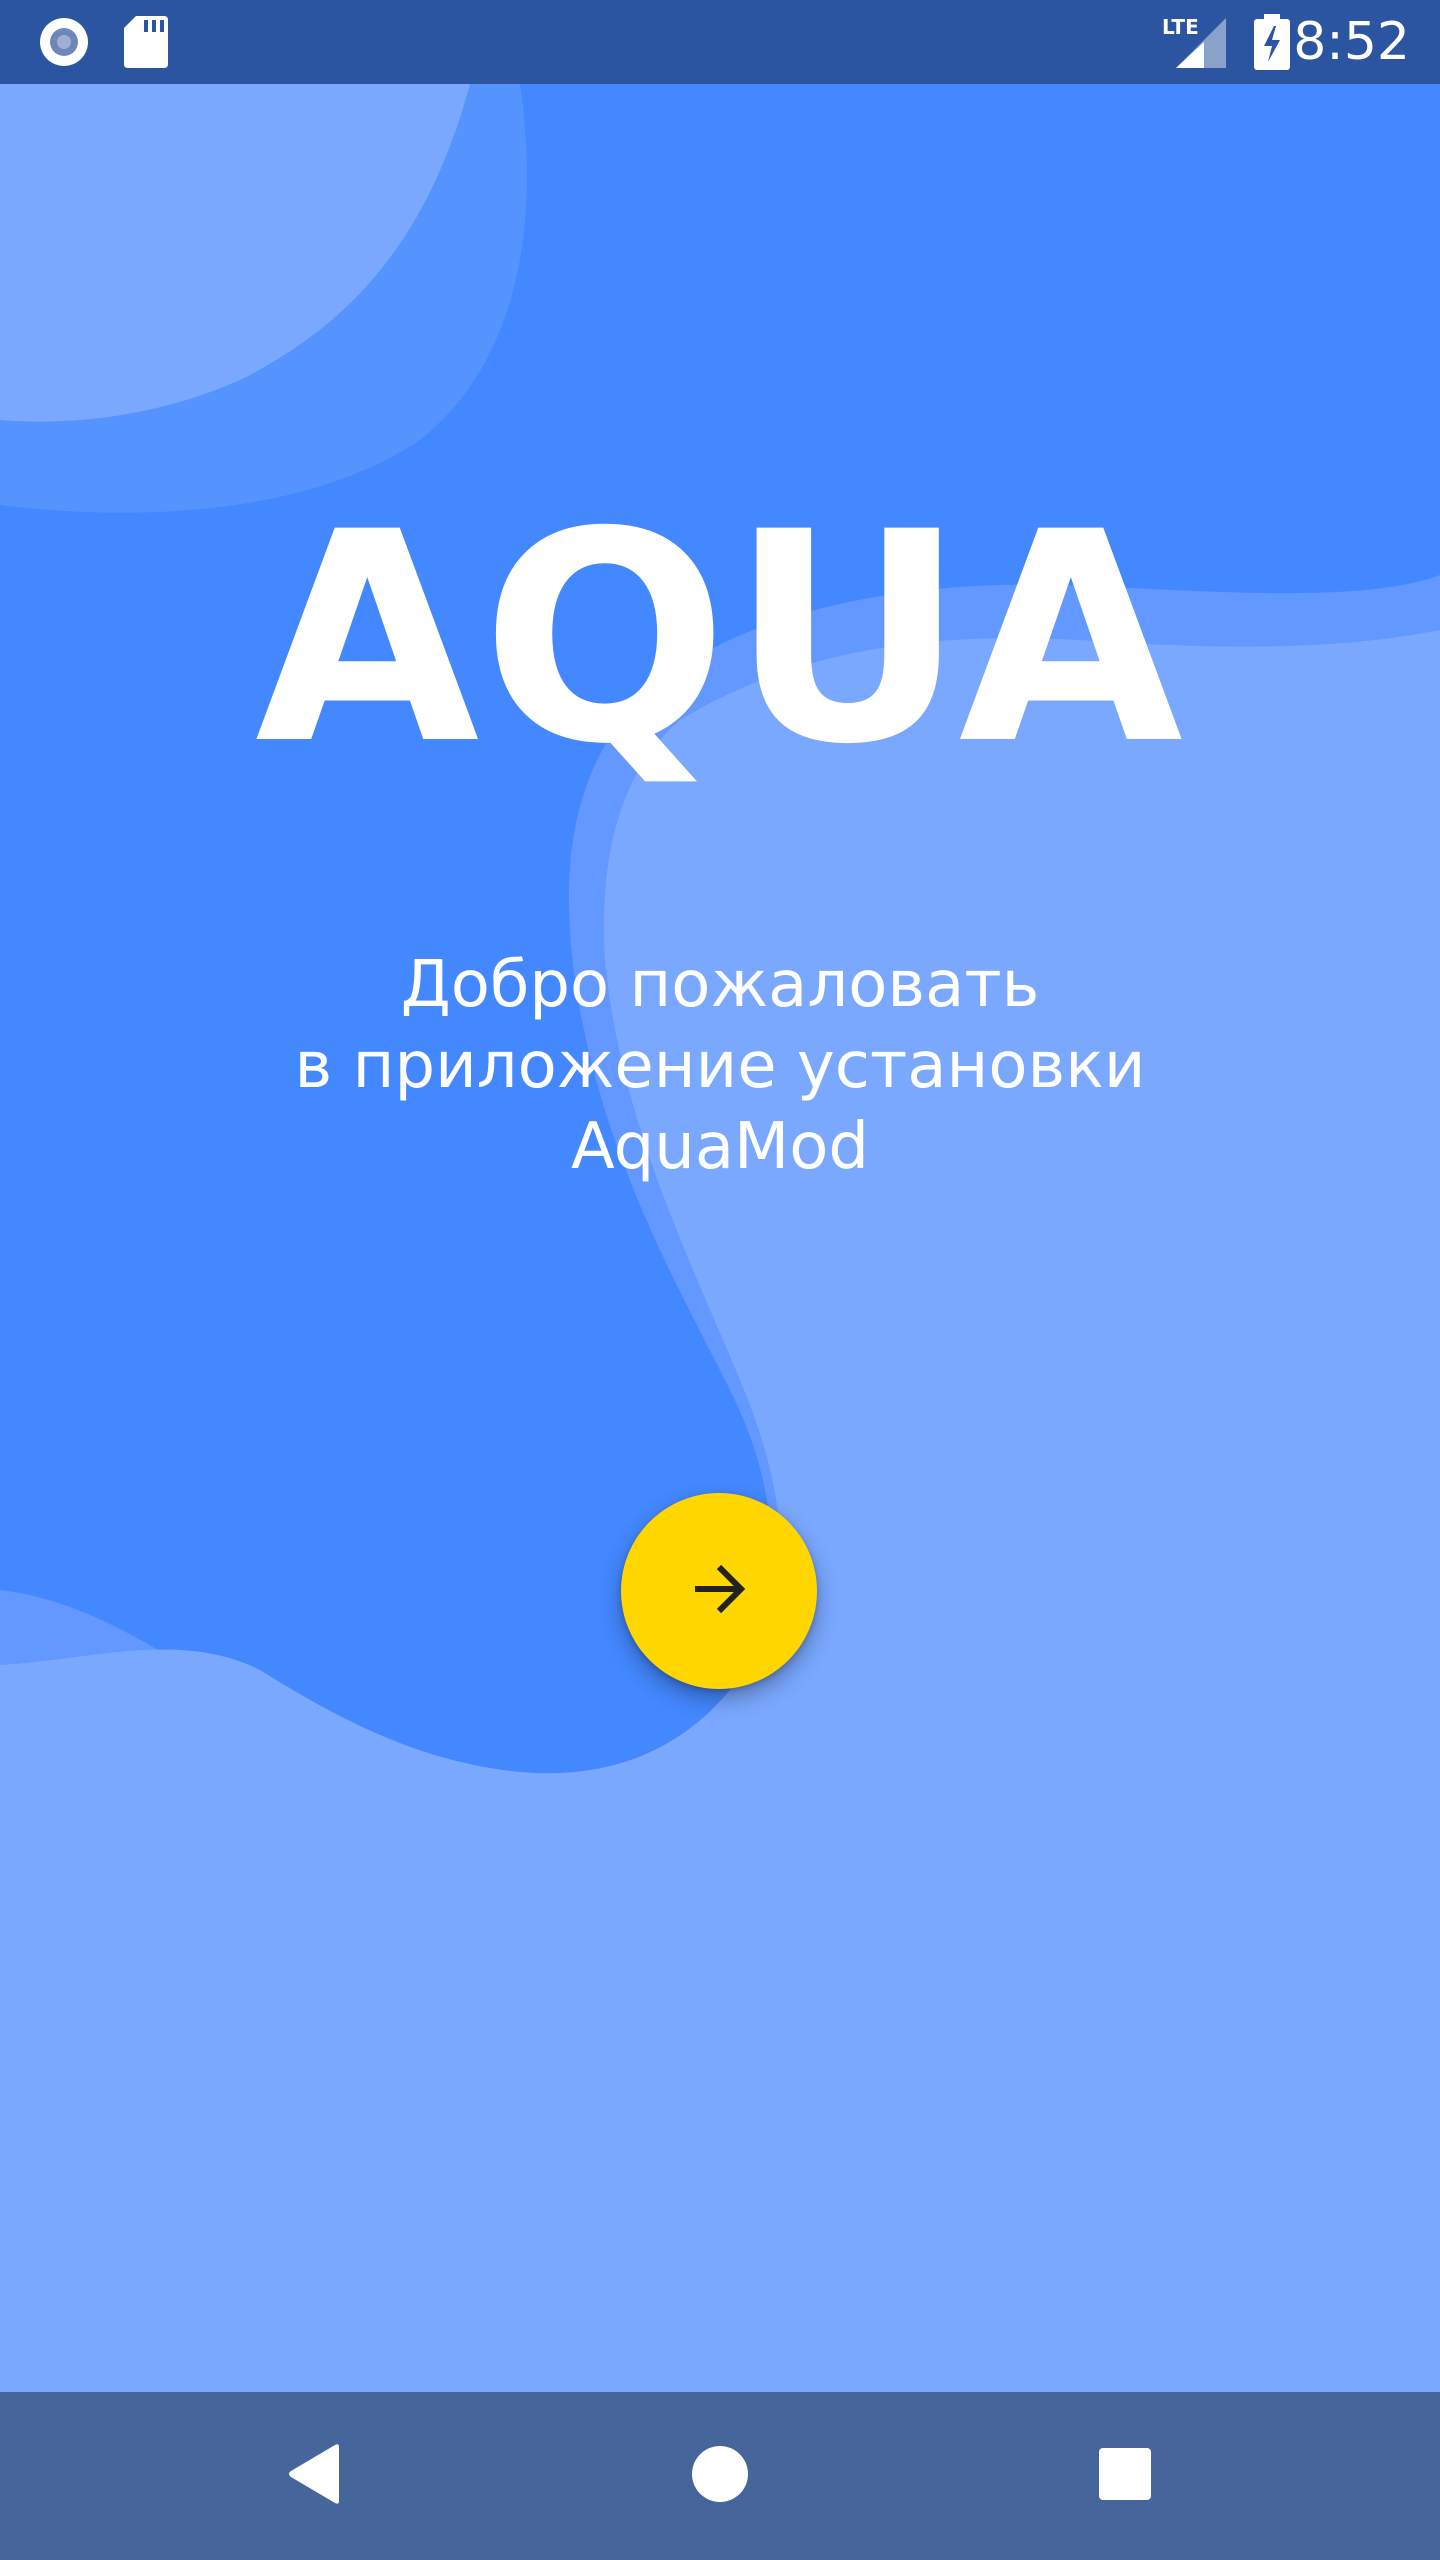  Describe the element at coordinates (1272, 44) in the screenshot. I see `battery-charging-icon` at that location.